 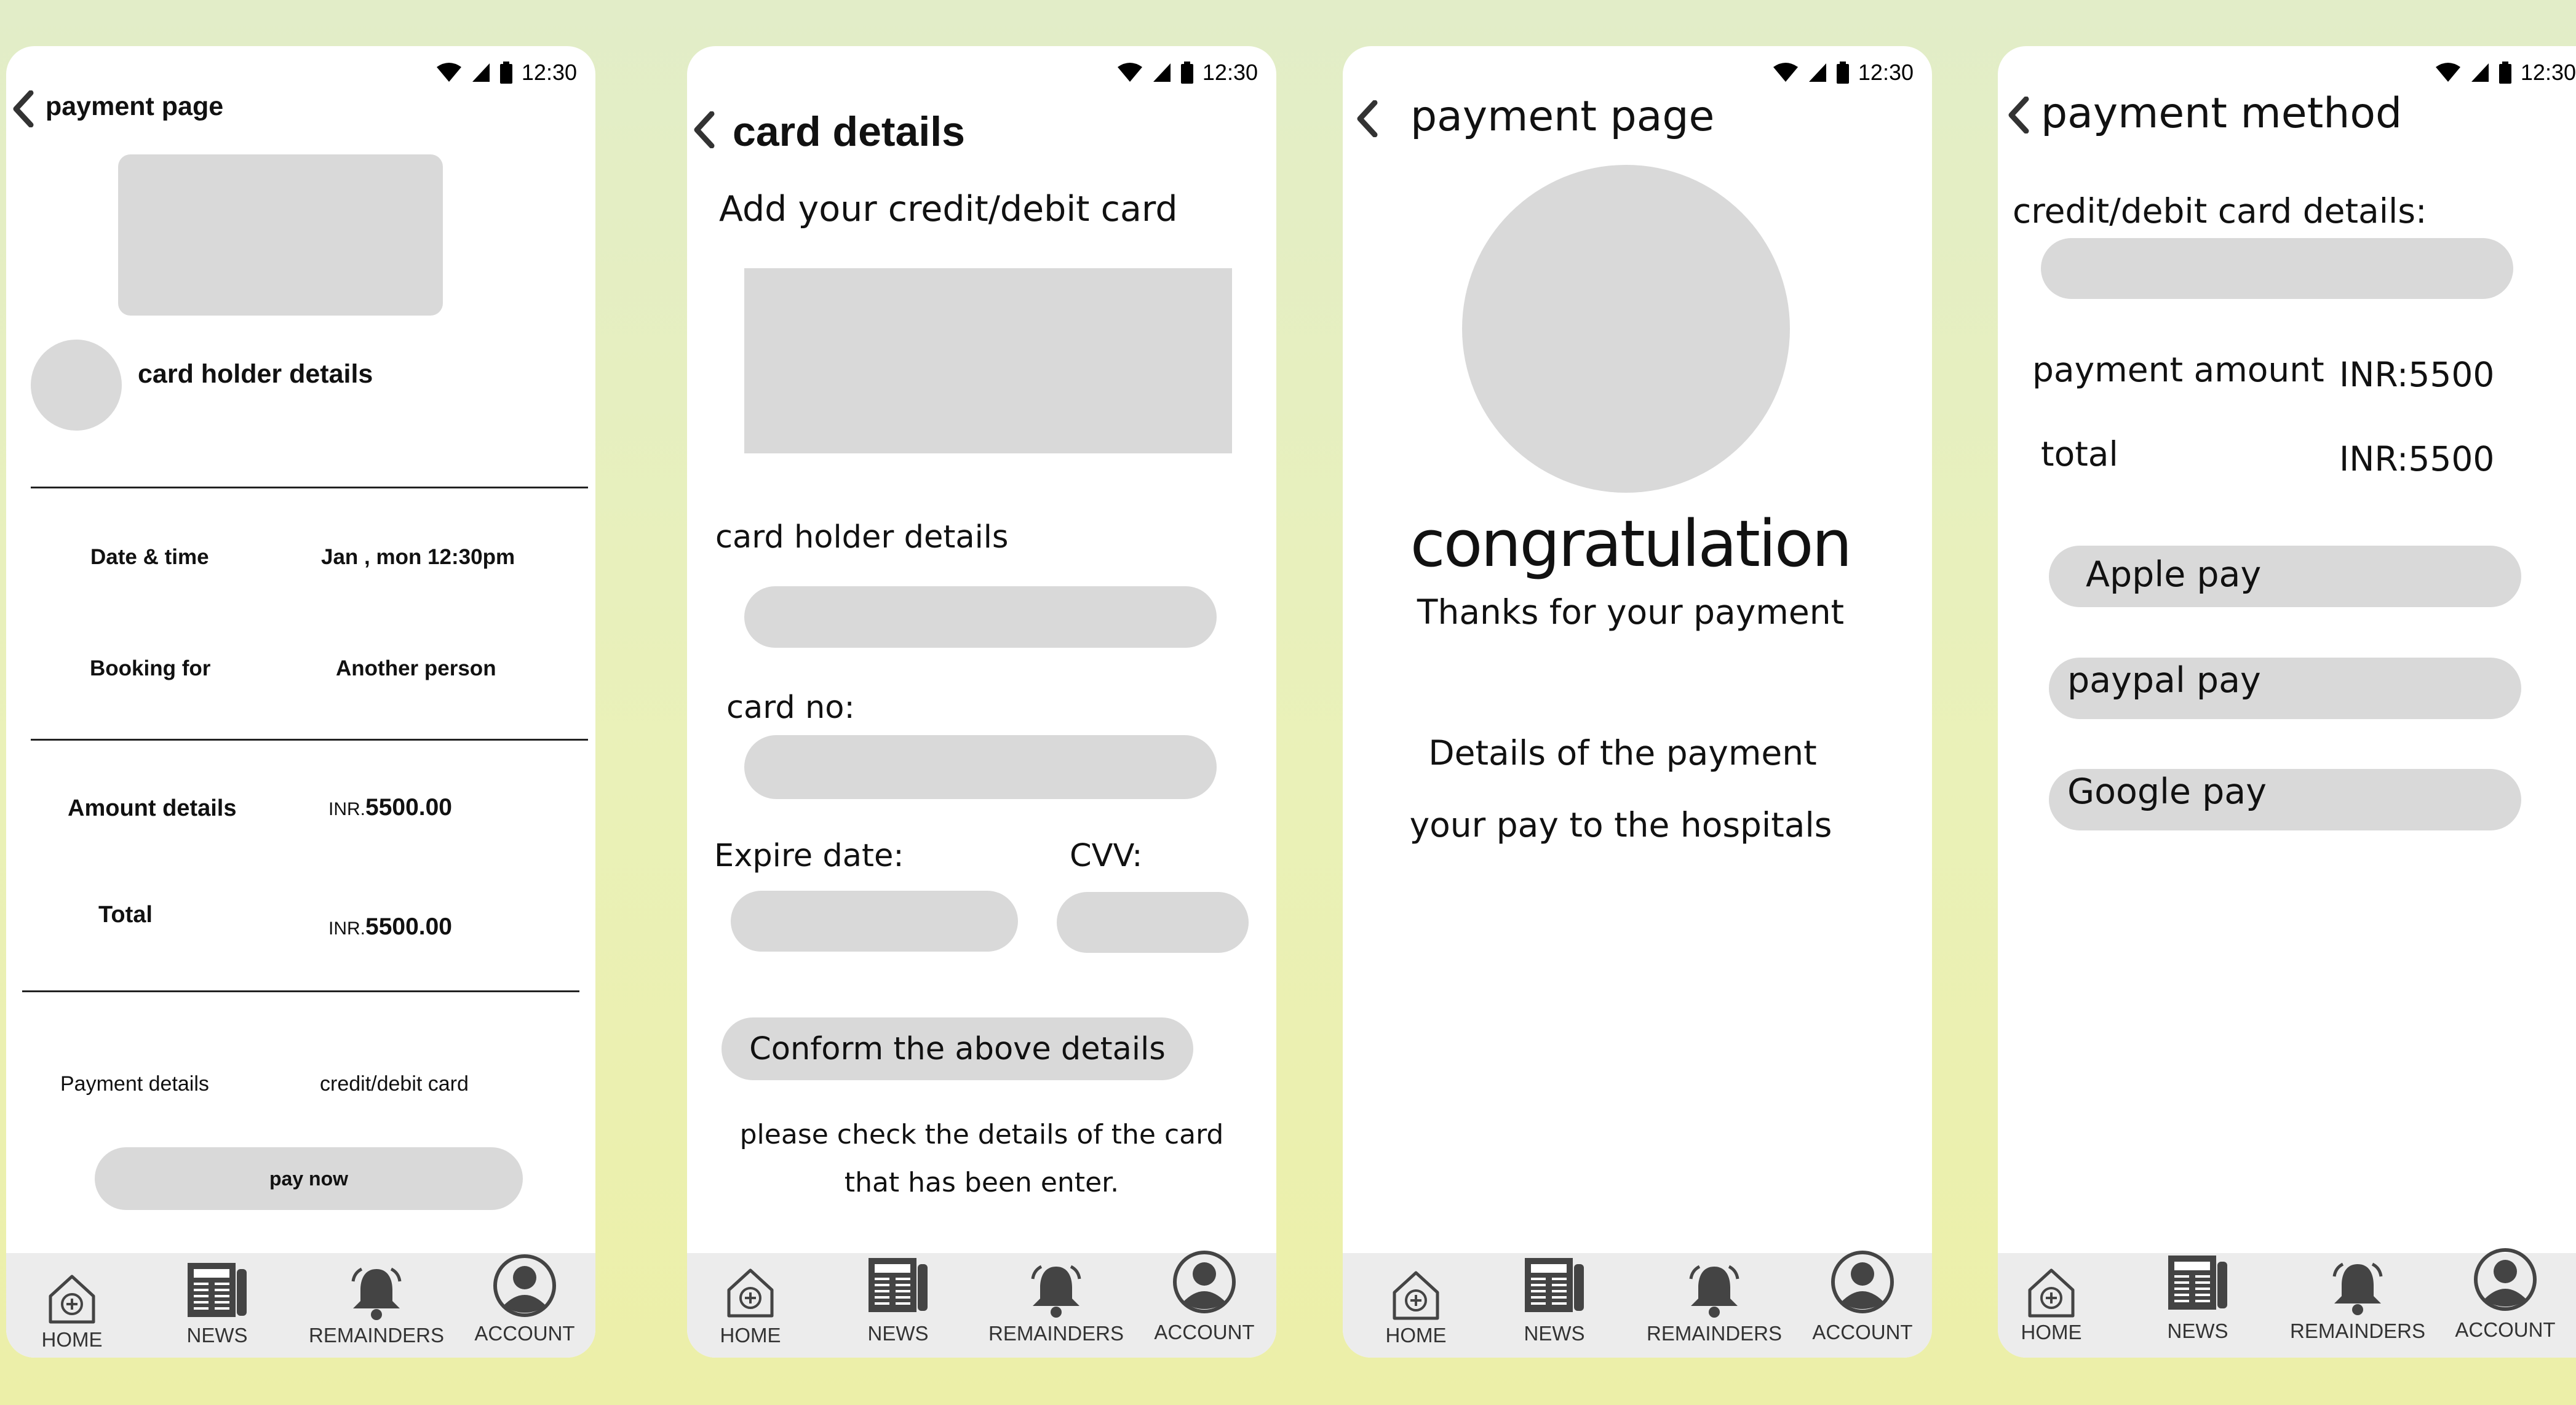 What do you see at coordinates (809, 856) in the screenshot?
I see `expire-date-label: Expire date:` at bounding box center [809, 856].